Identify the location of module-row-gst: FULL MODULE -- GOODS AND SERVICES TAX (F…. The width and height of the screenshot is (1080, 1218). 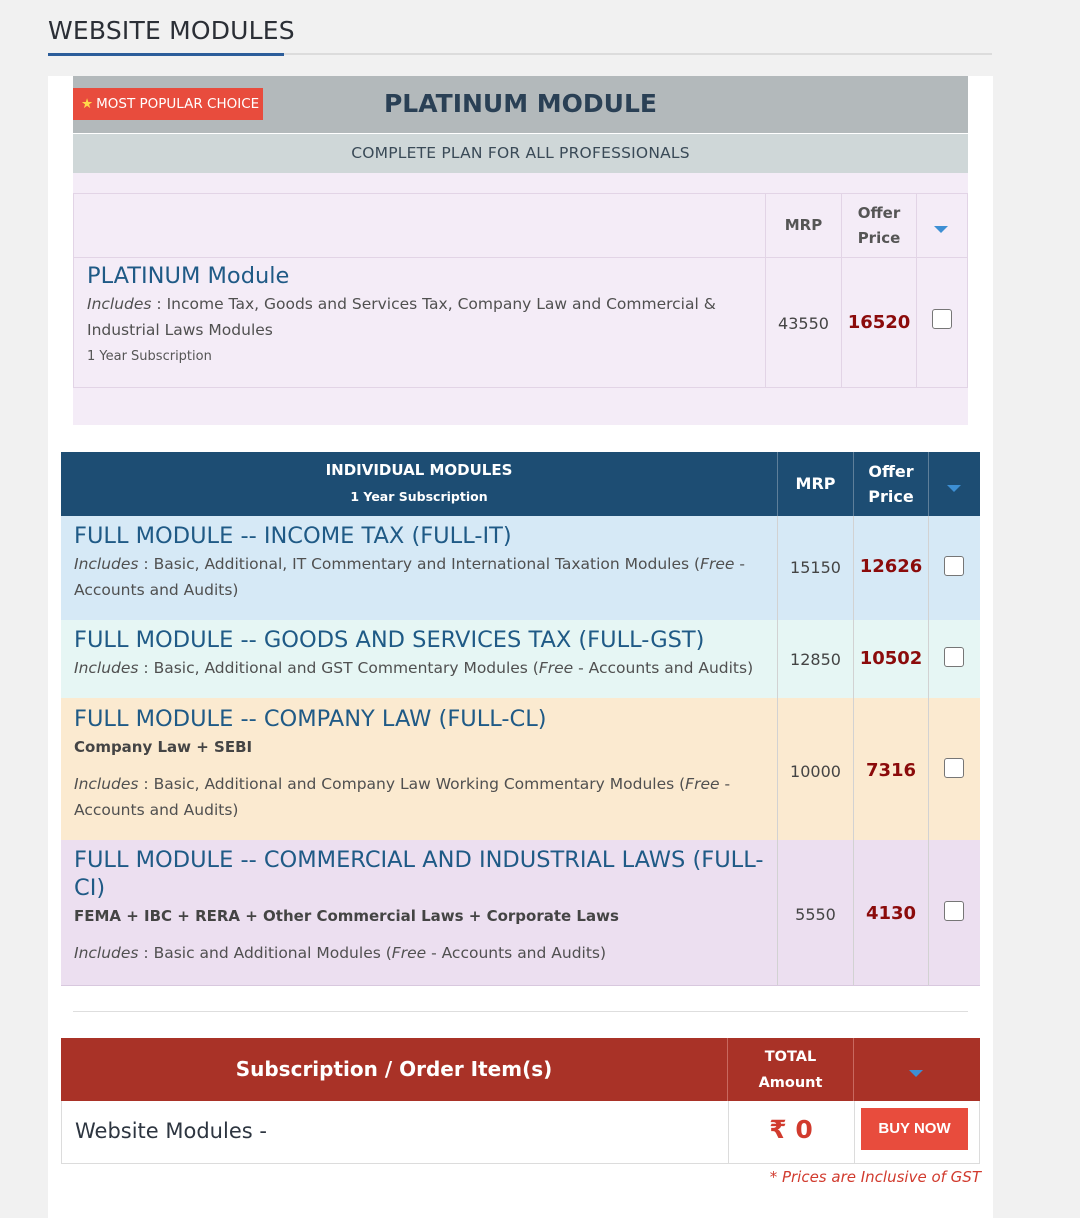
(520, 659).